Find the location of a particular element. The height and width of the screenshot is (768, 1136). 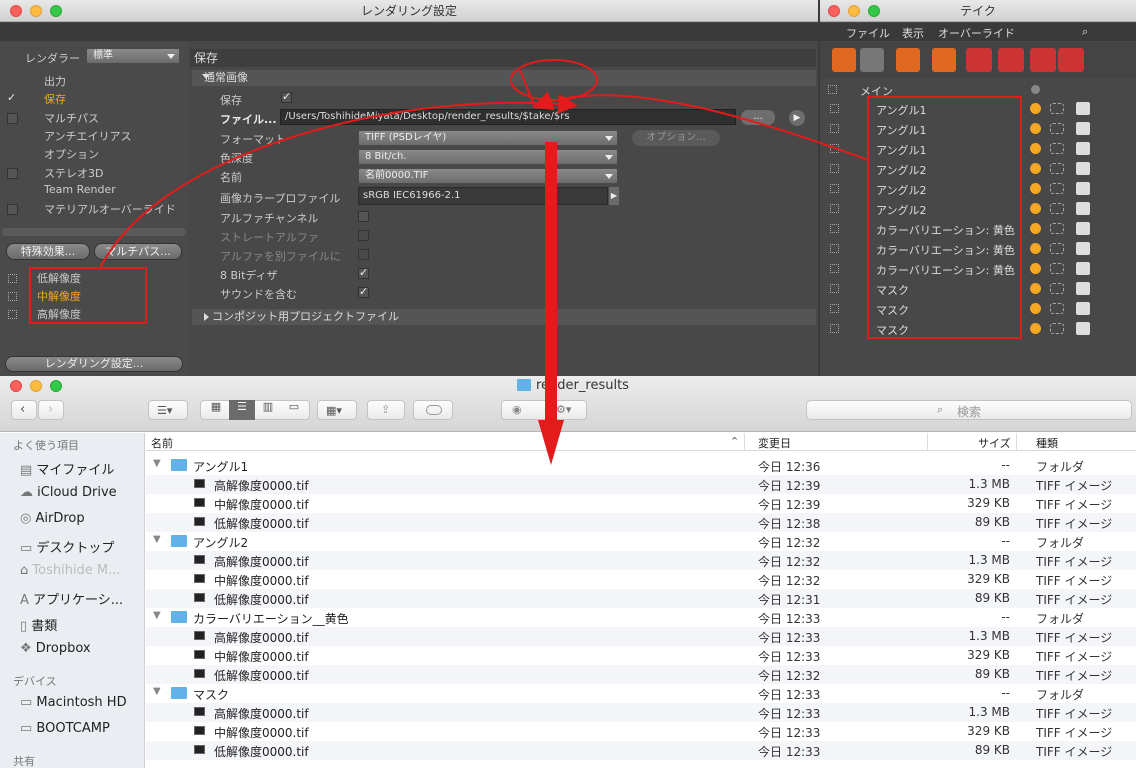

render-queue-icon is located at coordinates (1071, 60).